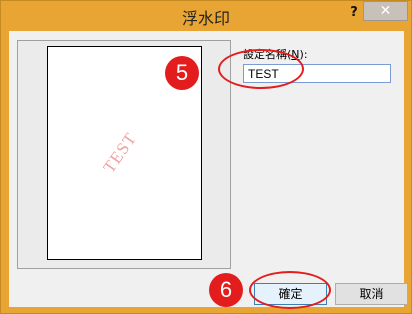 This screenshot has width=412, height=314. What do you see at coordinates (120, 152) in the screenshot?
I see `watermark-preview-text: TEST` at bounding box center [120, 152].